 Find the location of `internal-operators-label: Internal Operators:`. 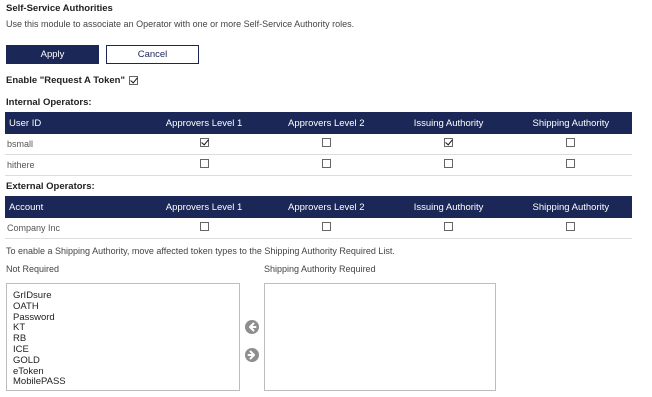

internal-operators-label: Internal Operators: is located at coordinates (49, 102).